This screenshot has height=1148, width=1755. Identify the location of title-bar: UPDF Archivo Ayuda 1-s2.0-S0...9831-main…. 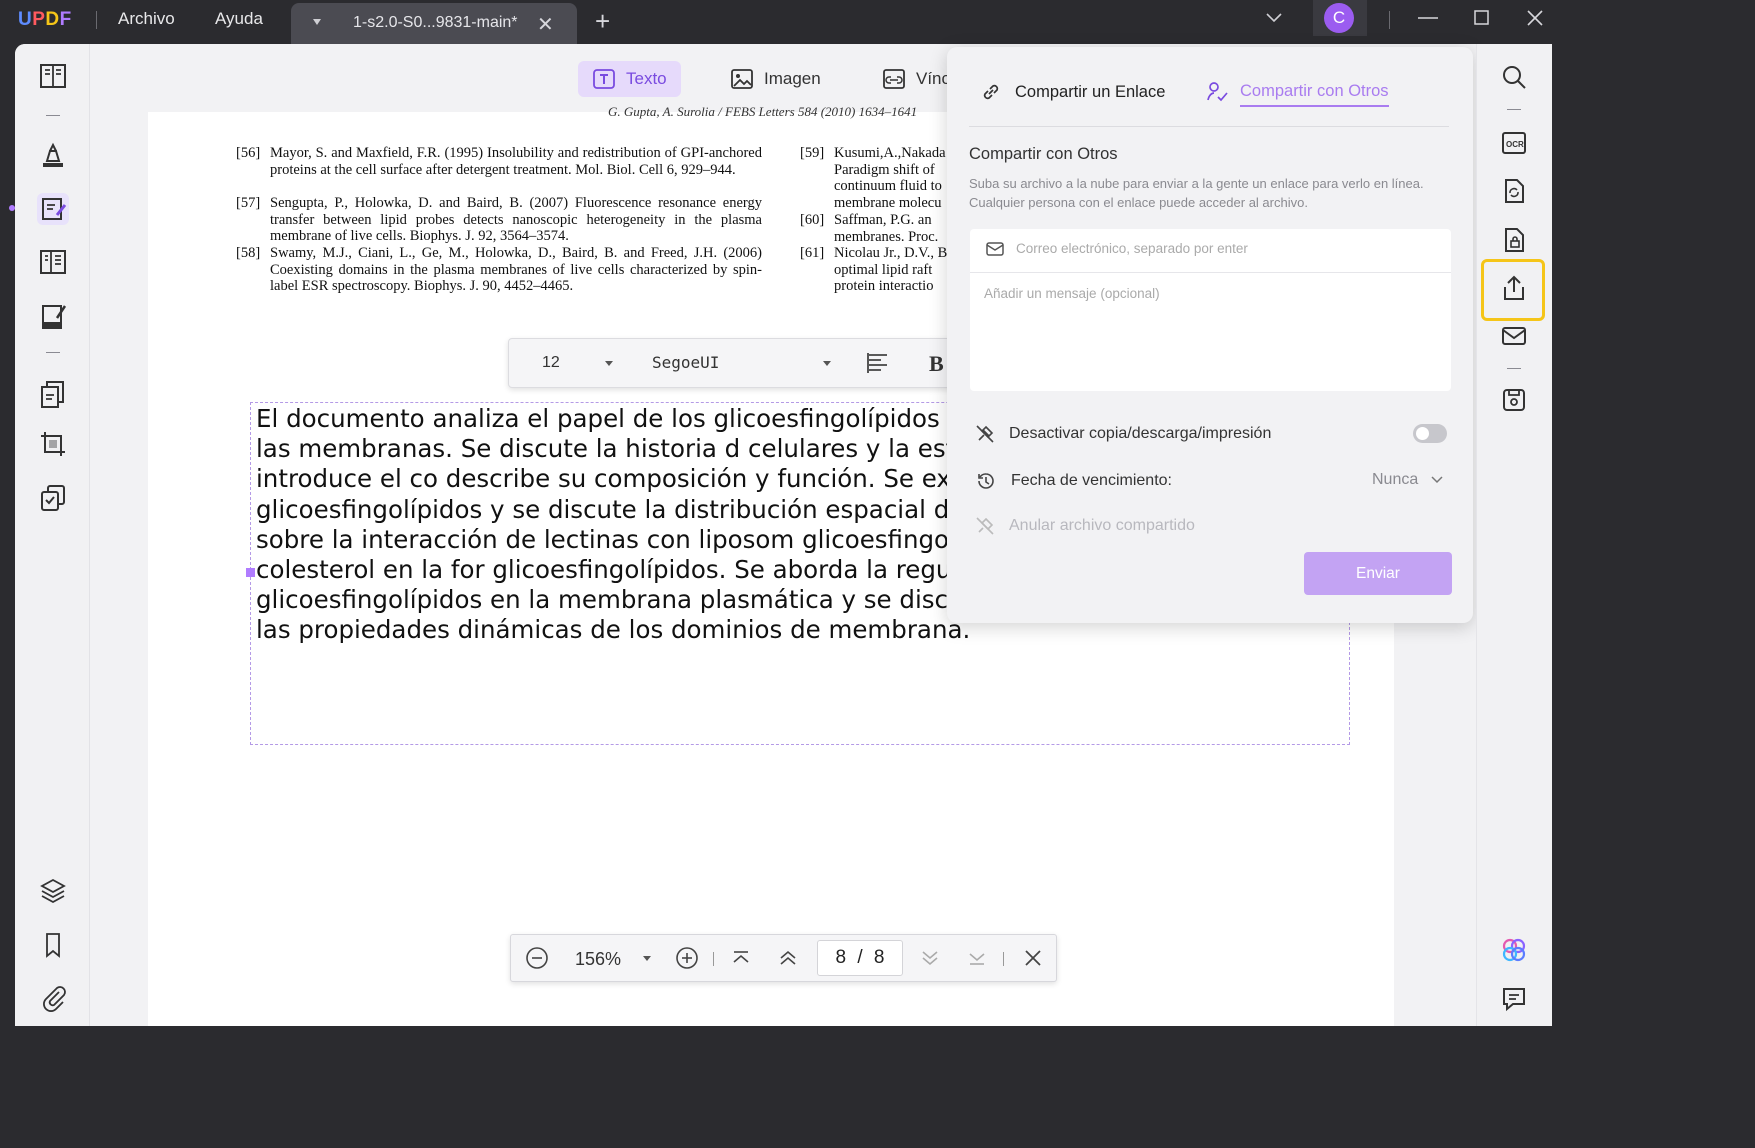
(784, 22).